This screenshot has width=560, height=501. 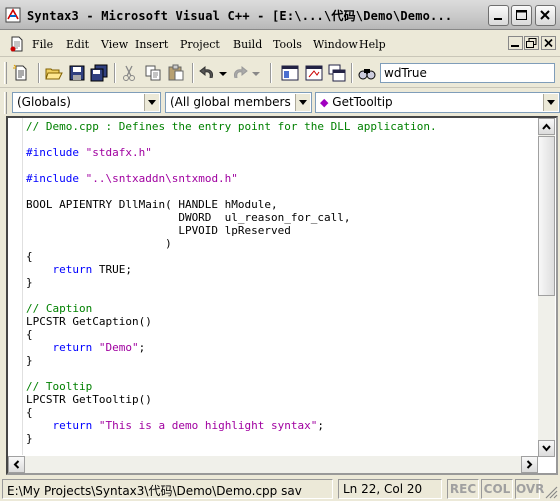 I want to click on size-grip-icon, so click(x=550, y=491).